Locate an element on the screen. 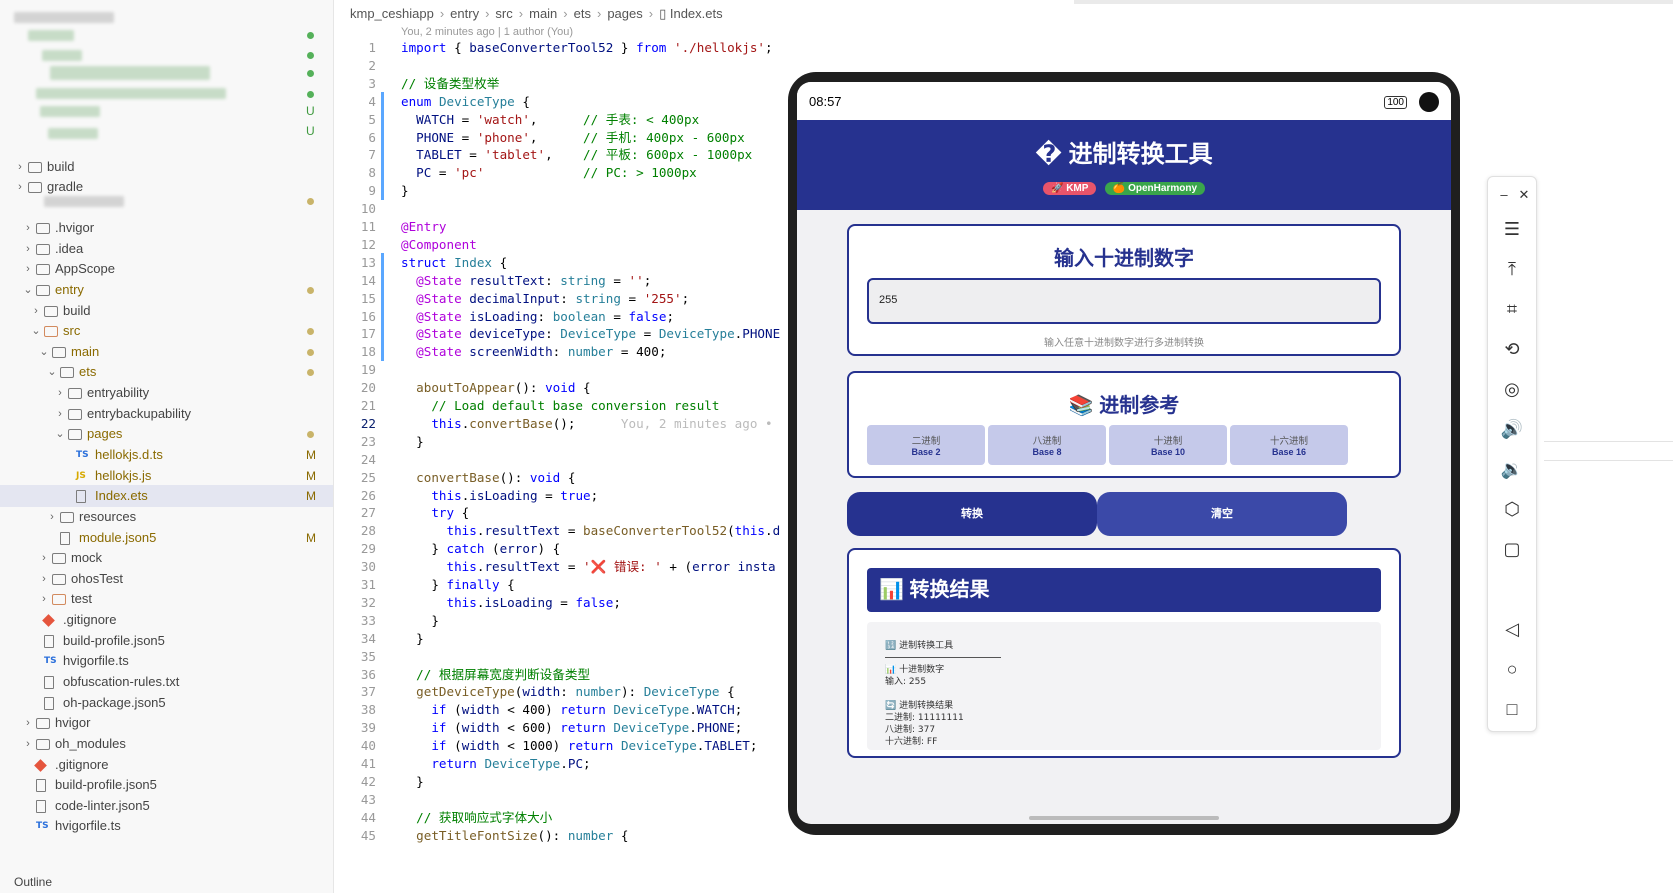 The image size is (1673, 893). breadcrumb-item: src is located at coordinates (503, 13).